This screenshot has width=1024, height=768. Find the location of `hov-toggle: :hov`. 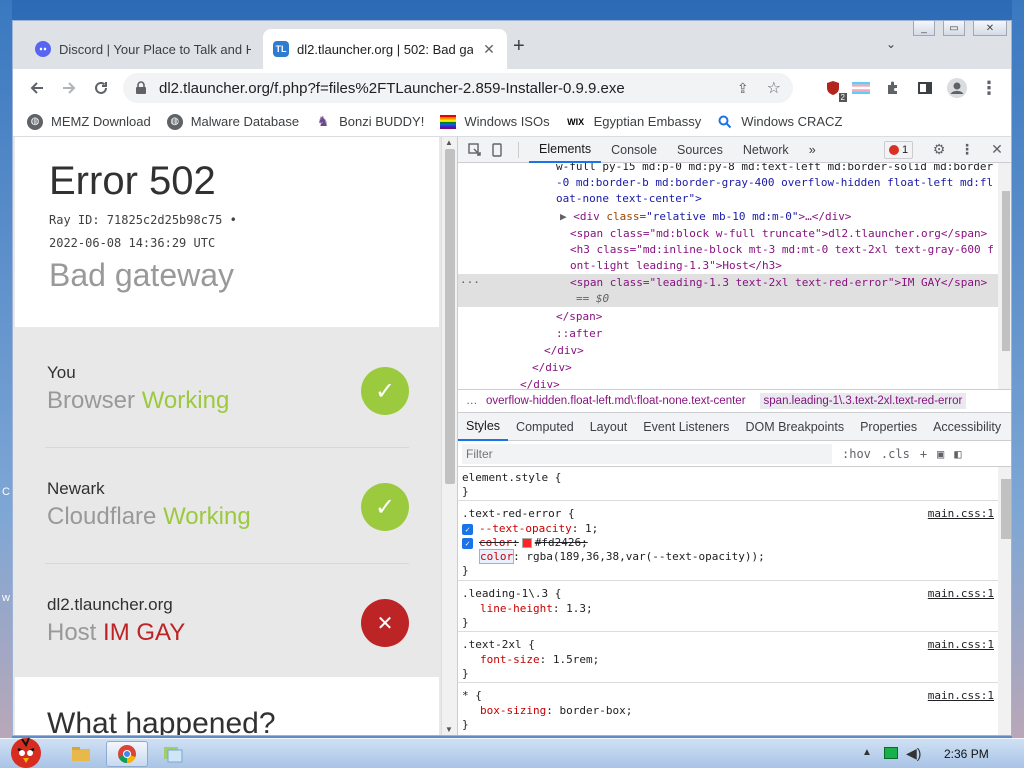

hov-toggle: :hov is located at coordinates (856, 454).